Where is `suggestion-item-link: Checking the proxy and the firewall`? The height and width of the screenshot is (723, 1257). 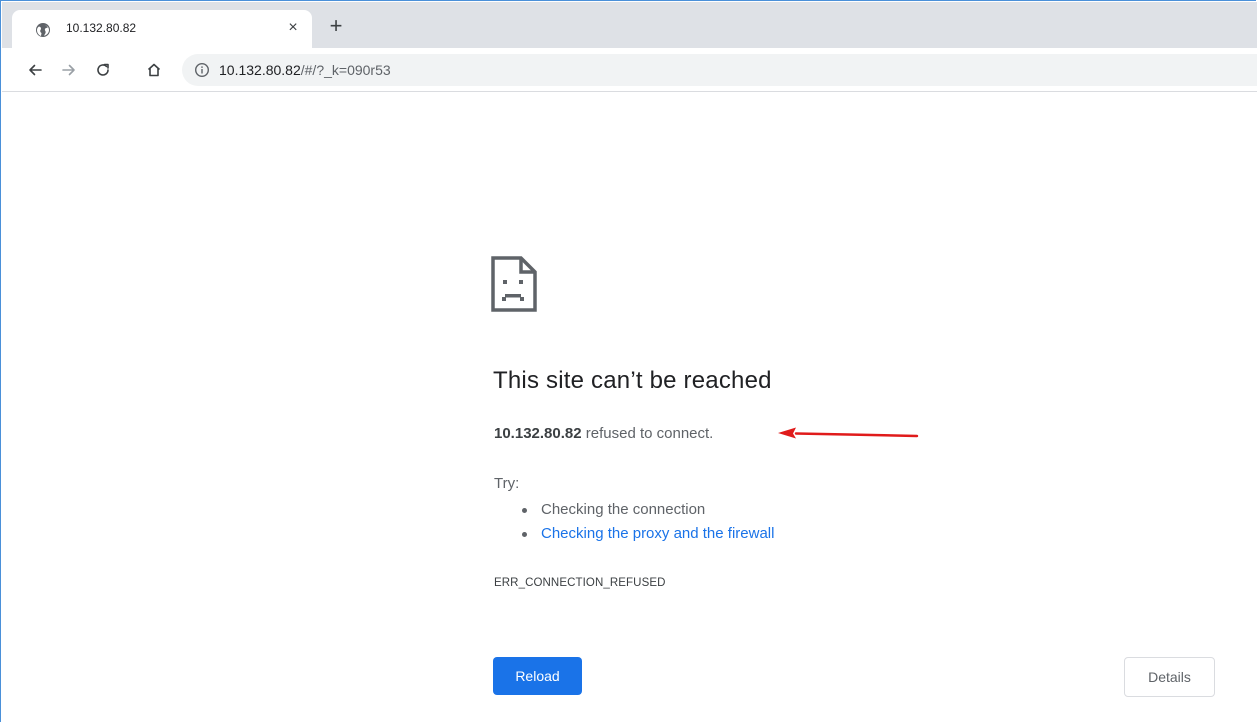 suggestion-item-link: Checking the proxy and the firewall is located at coordinates (634, 534).